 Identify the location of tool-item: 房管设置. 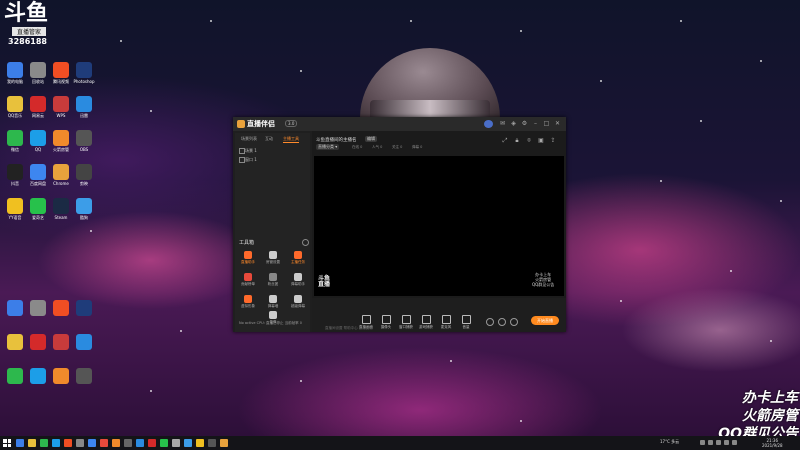
(273, 258).